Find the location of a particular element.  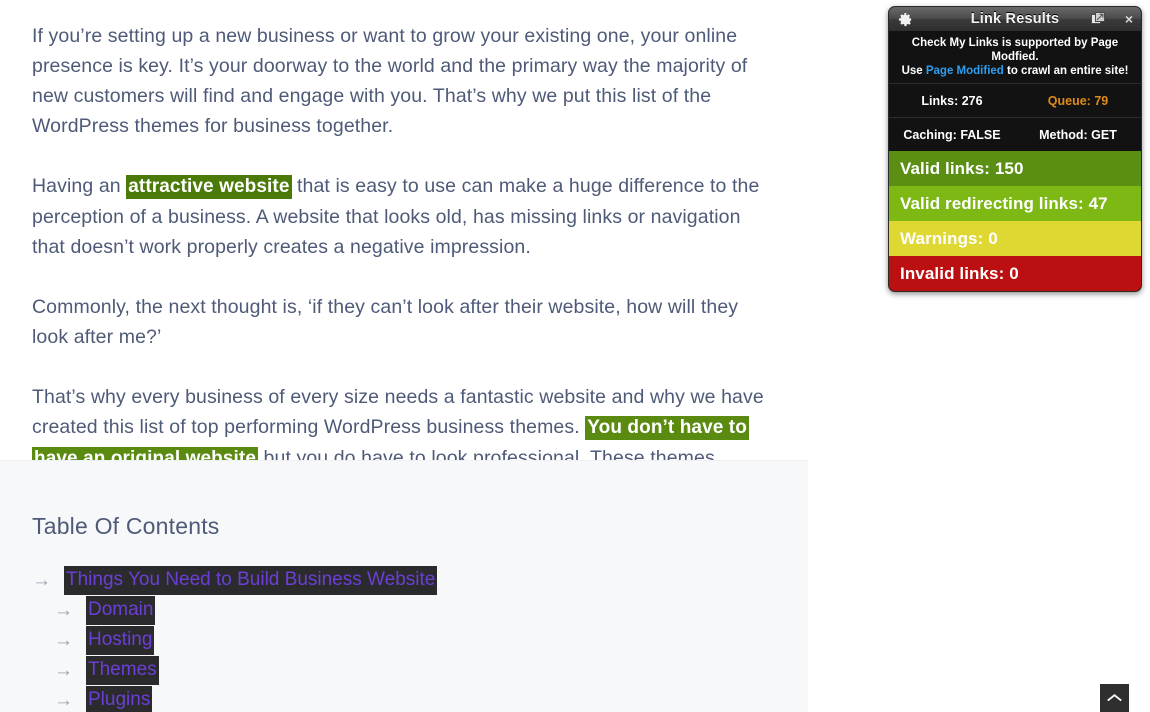

toc-item-themes: → Themes is located at coordinates (402, 670).